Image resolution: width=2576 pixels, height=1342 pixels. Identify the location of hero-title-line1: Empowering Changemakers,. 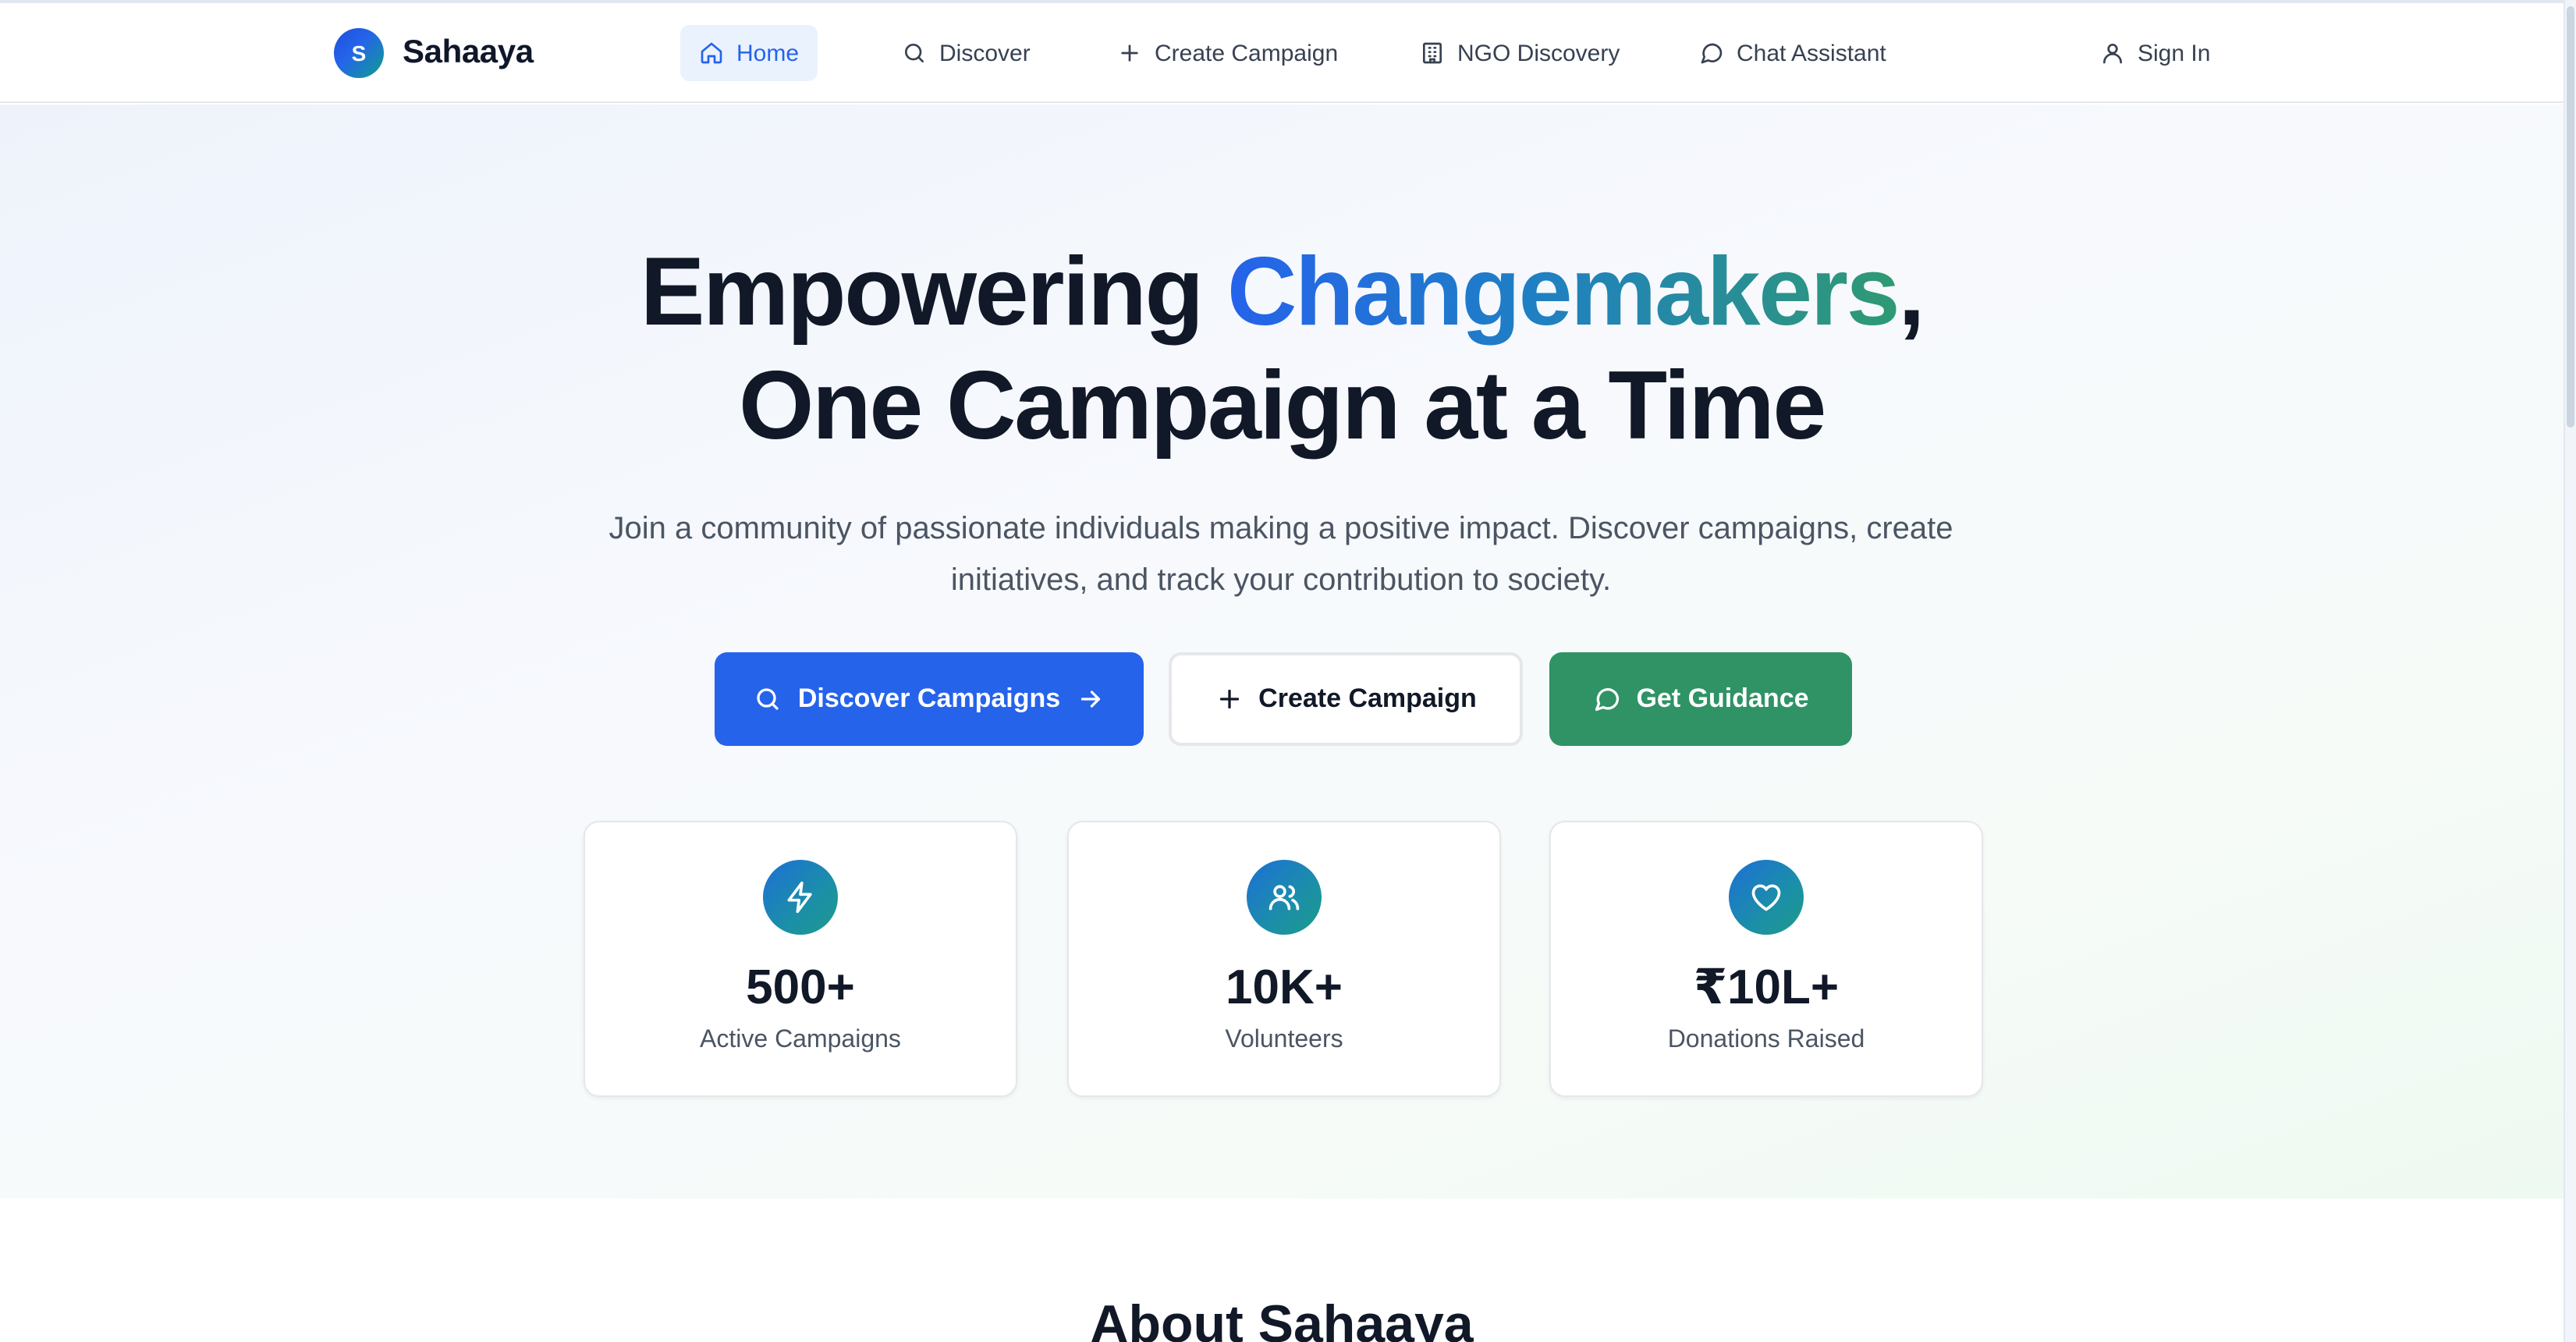
(1282, 292).